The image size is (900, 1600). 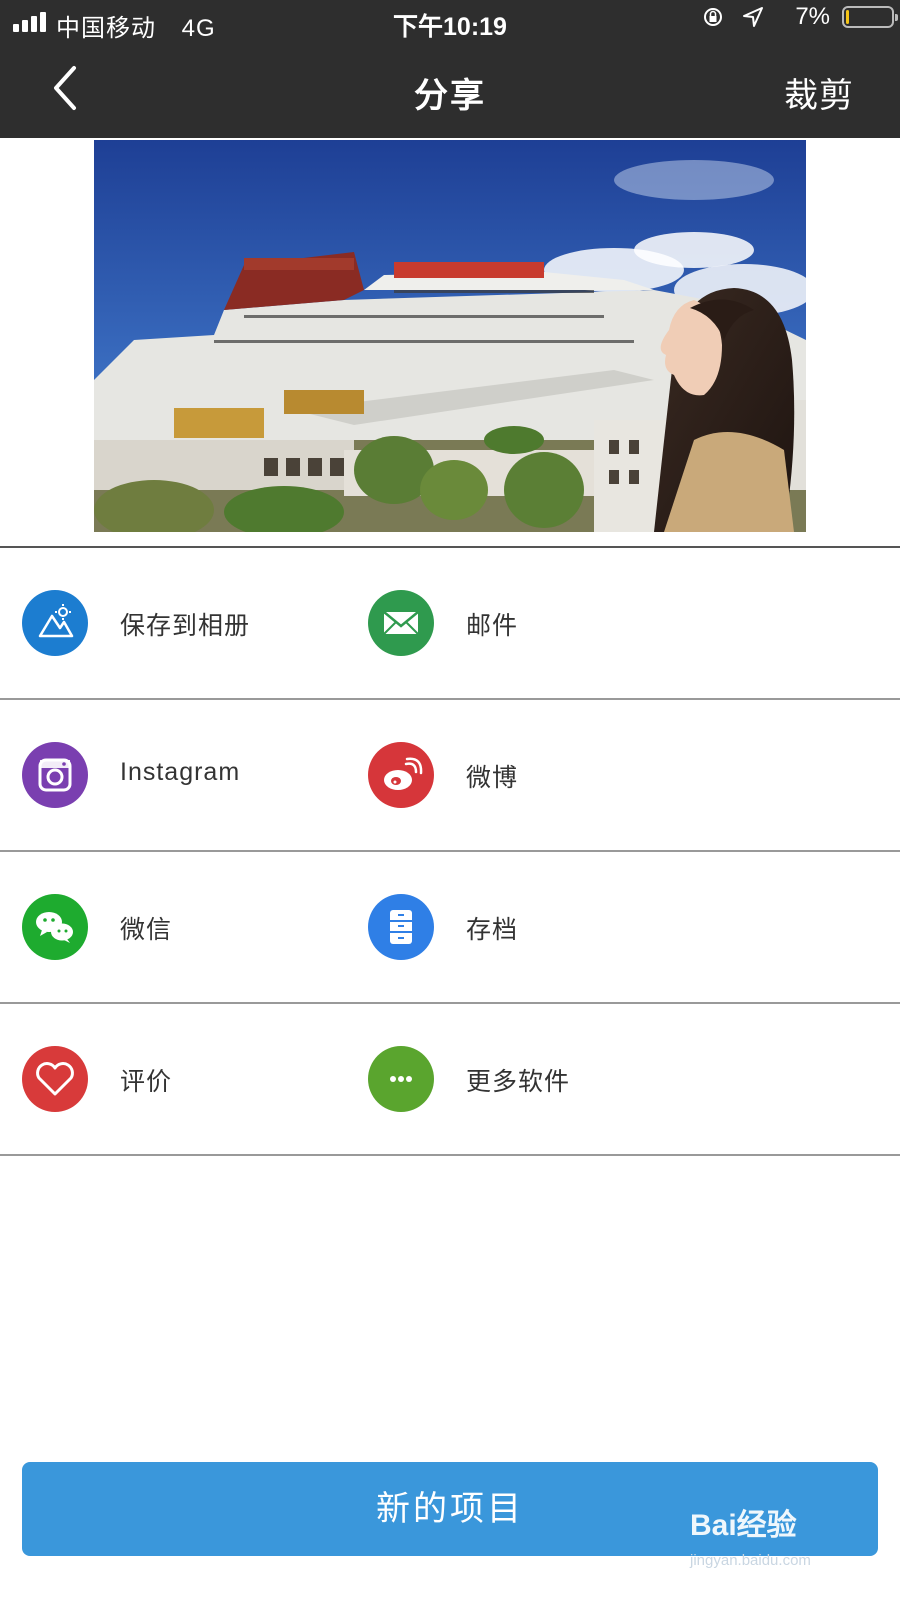 What do you see at coordinates (450, 27) in the screenshot?
I see `status-time: 下午10:19` at bounding box center [450, 27].